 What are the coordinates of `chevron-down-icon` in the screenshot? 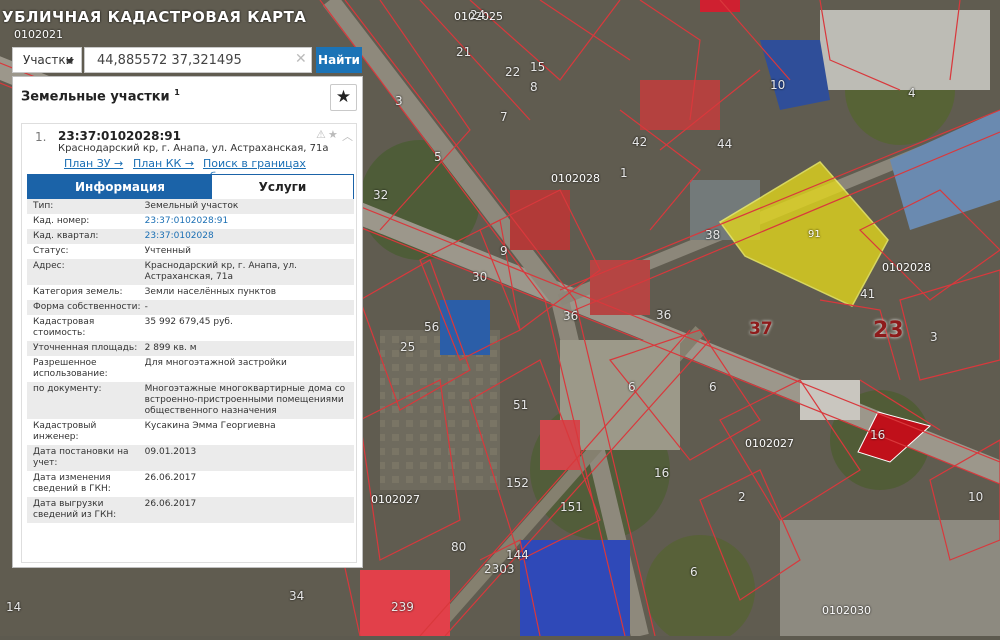 It's located at (70, 61).